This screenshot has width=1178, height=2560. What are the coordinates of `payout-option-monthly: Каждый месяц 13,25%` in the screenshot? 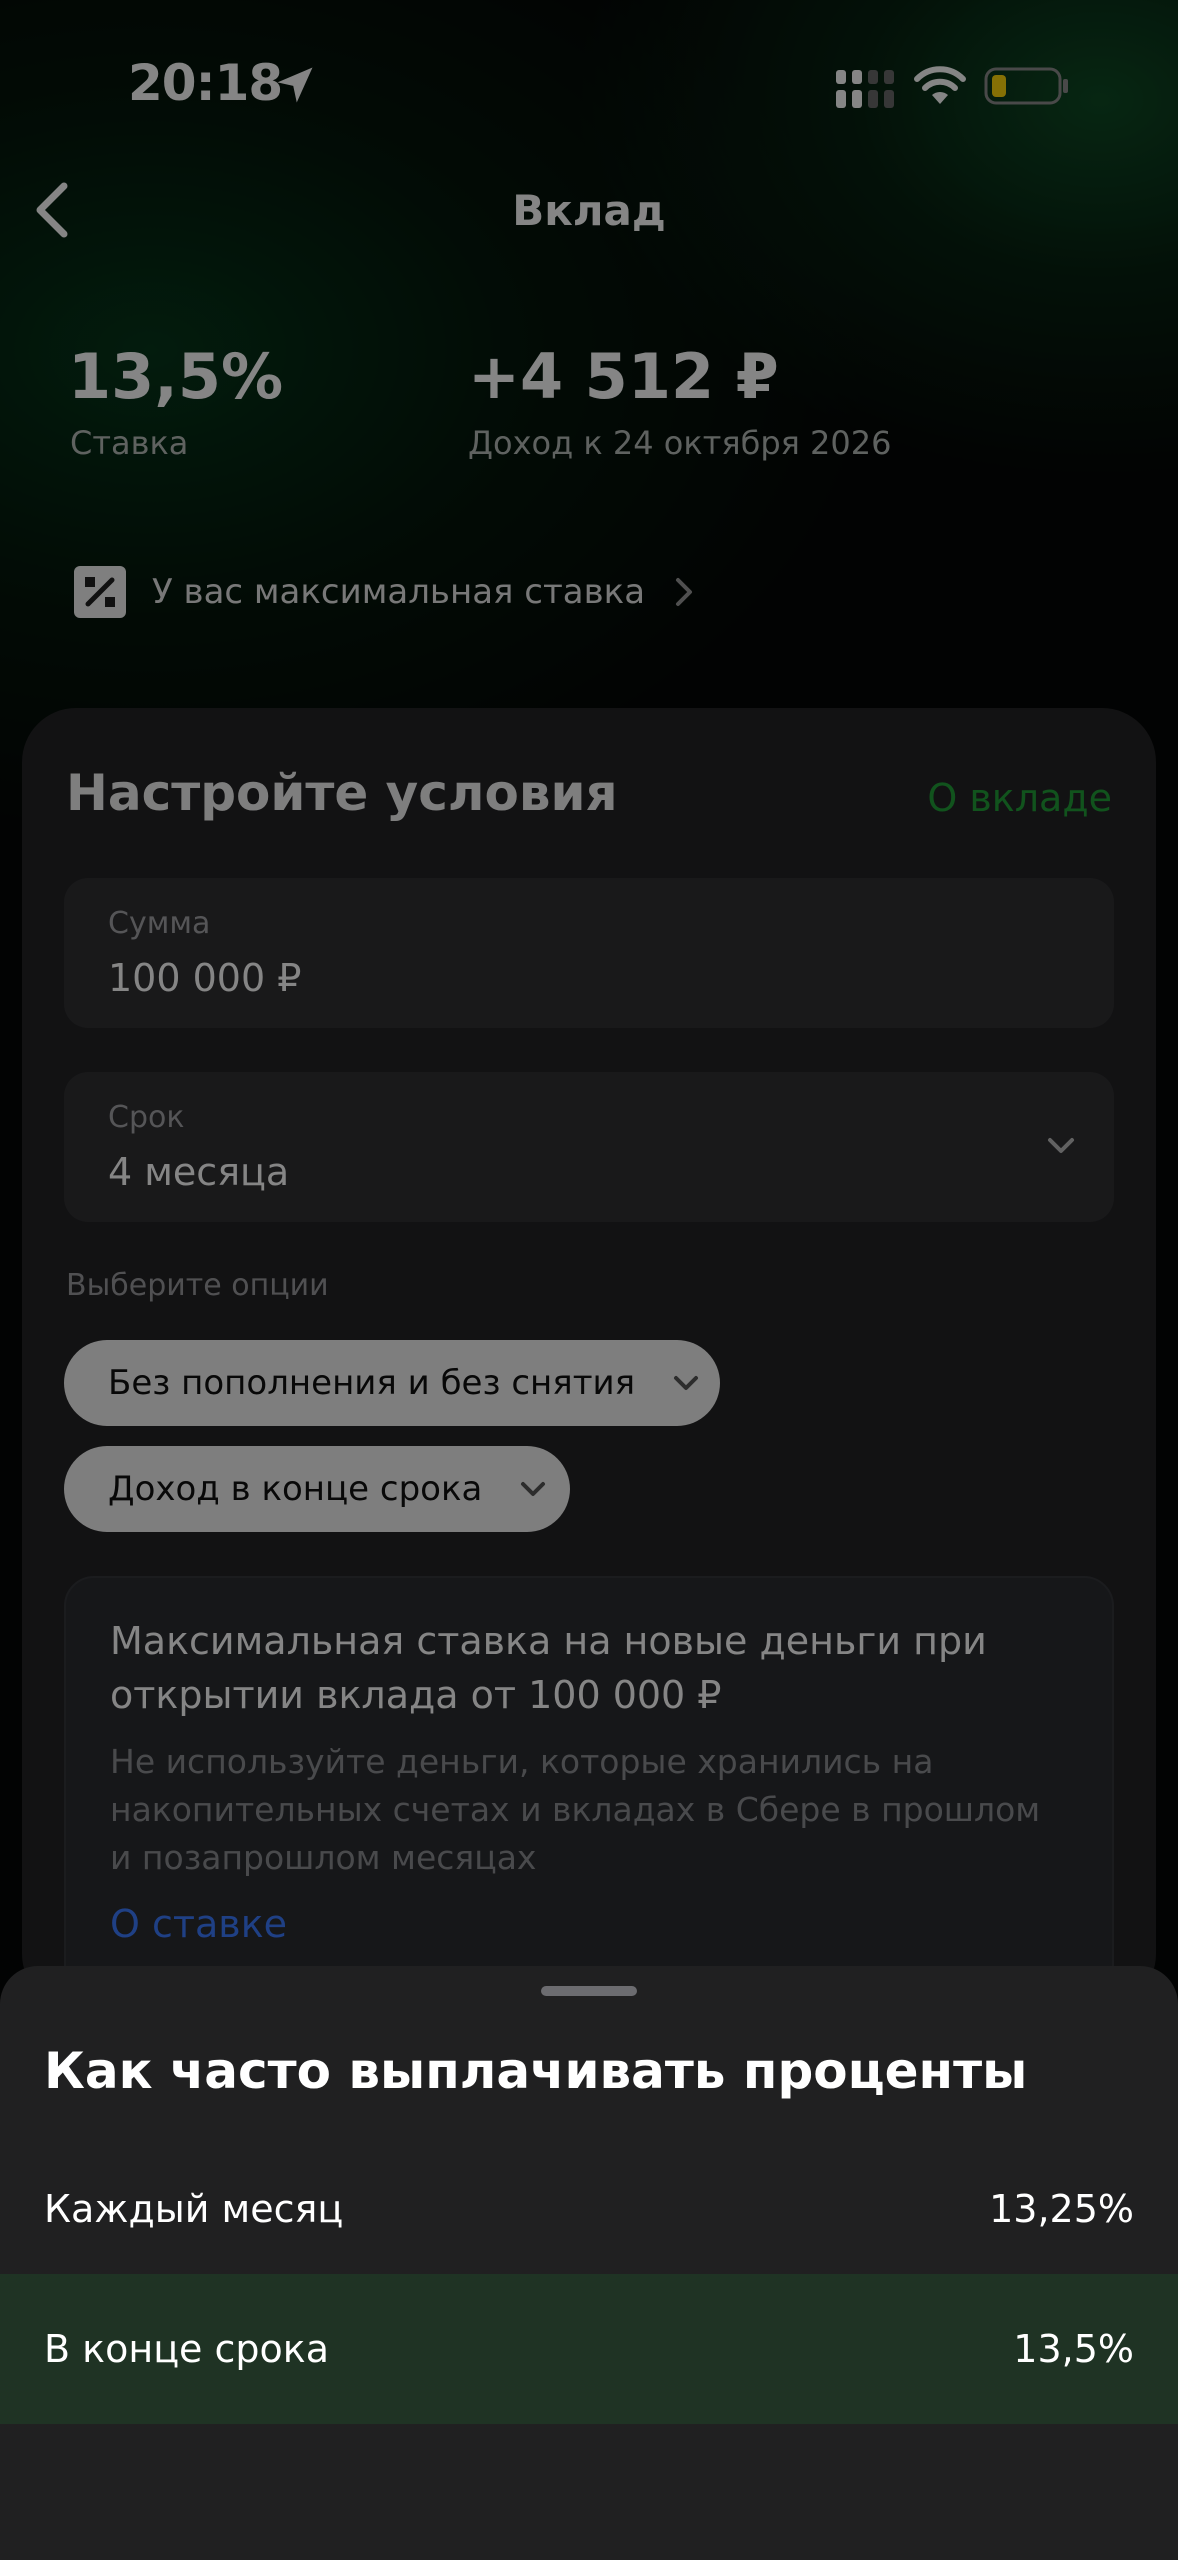 It's located at (589, 2209).